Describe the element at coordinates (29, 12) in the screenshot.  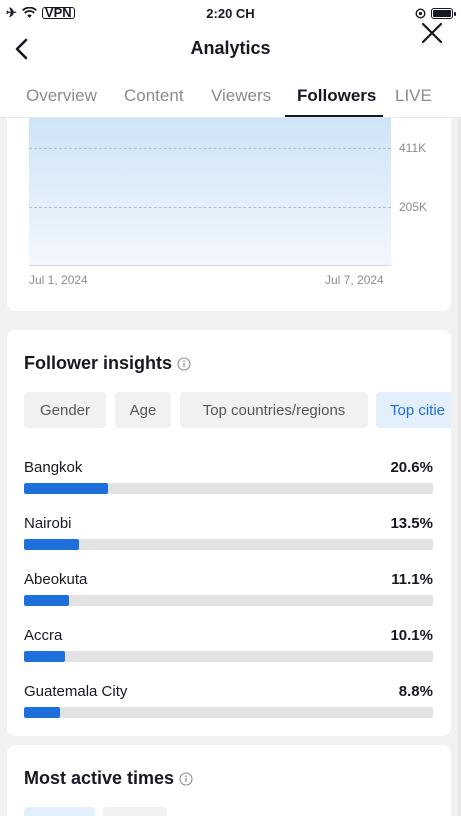
I see `wifi-icon` at that location.